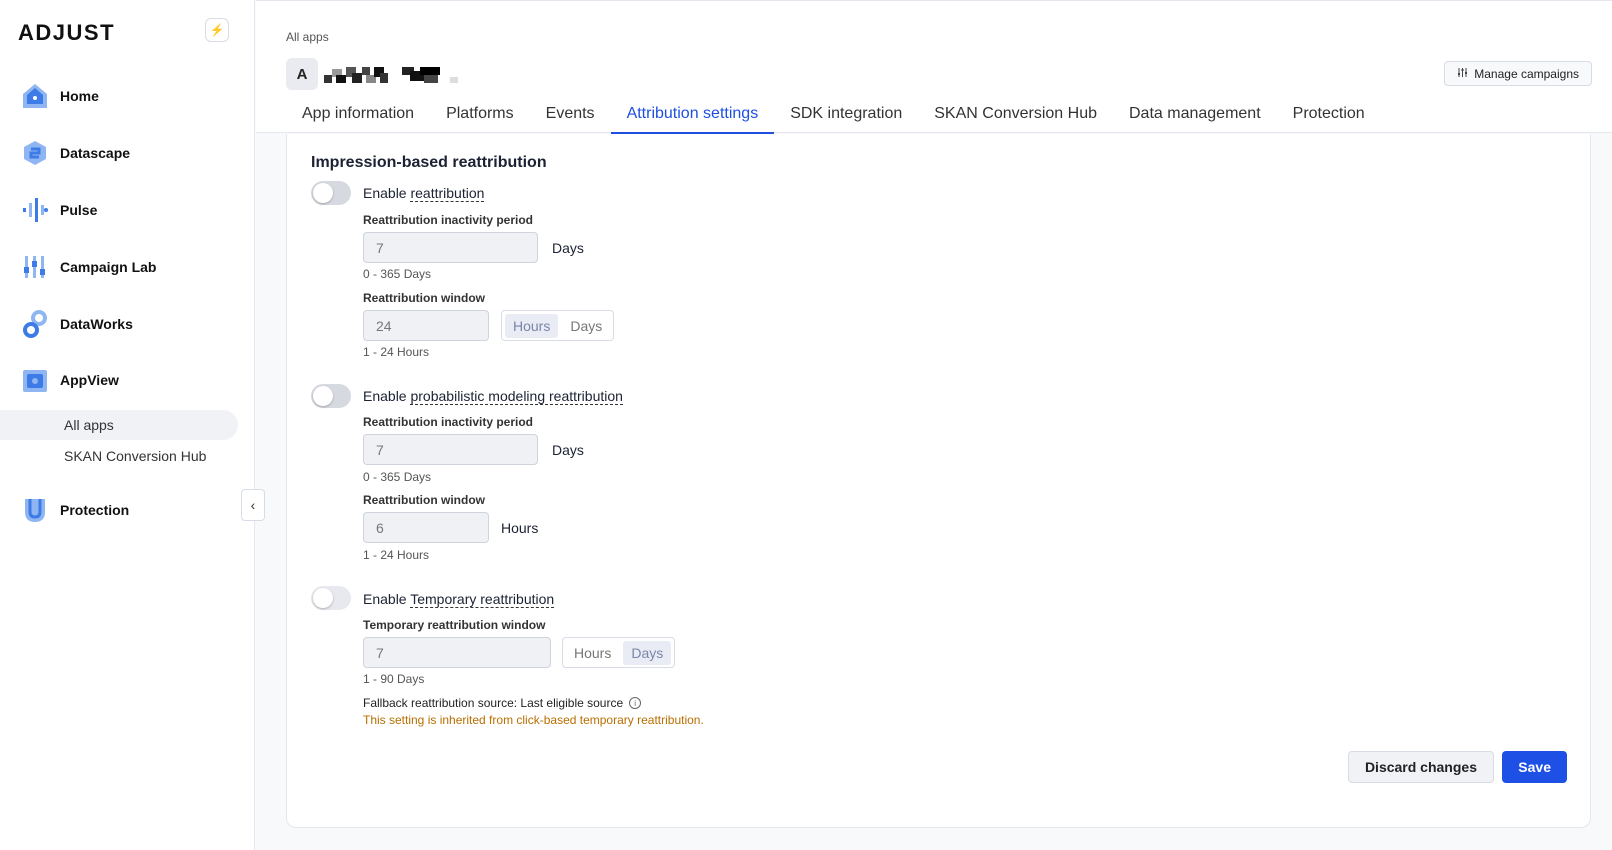 This screenshot has height=850, width=1612. Describe the element at coordinates (35, 153) in the screenshot. I see `datascape-icon` at that location.